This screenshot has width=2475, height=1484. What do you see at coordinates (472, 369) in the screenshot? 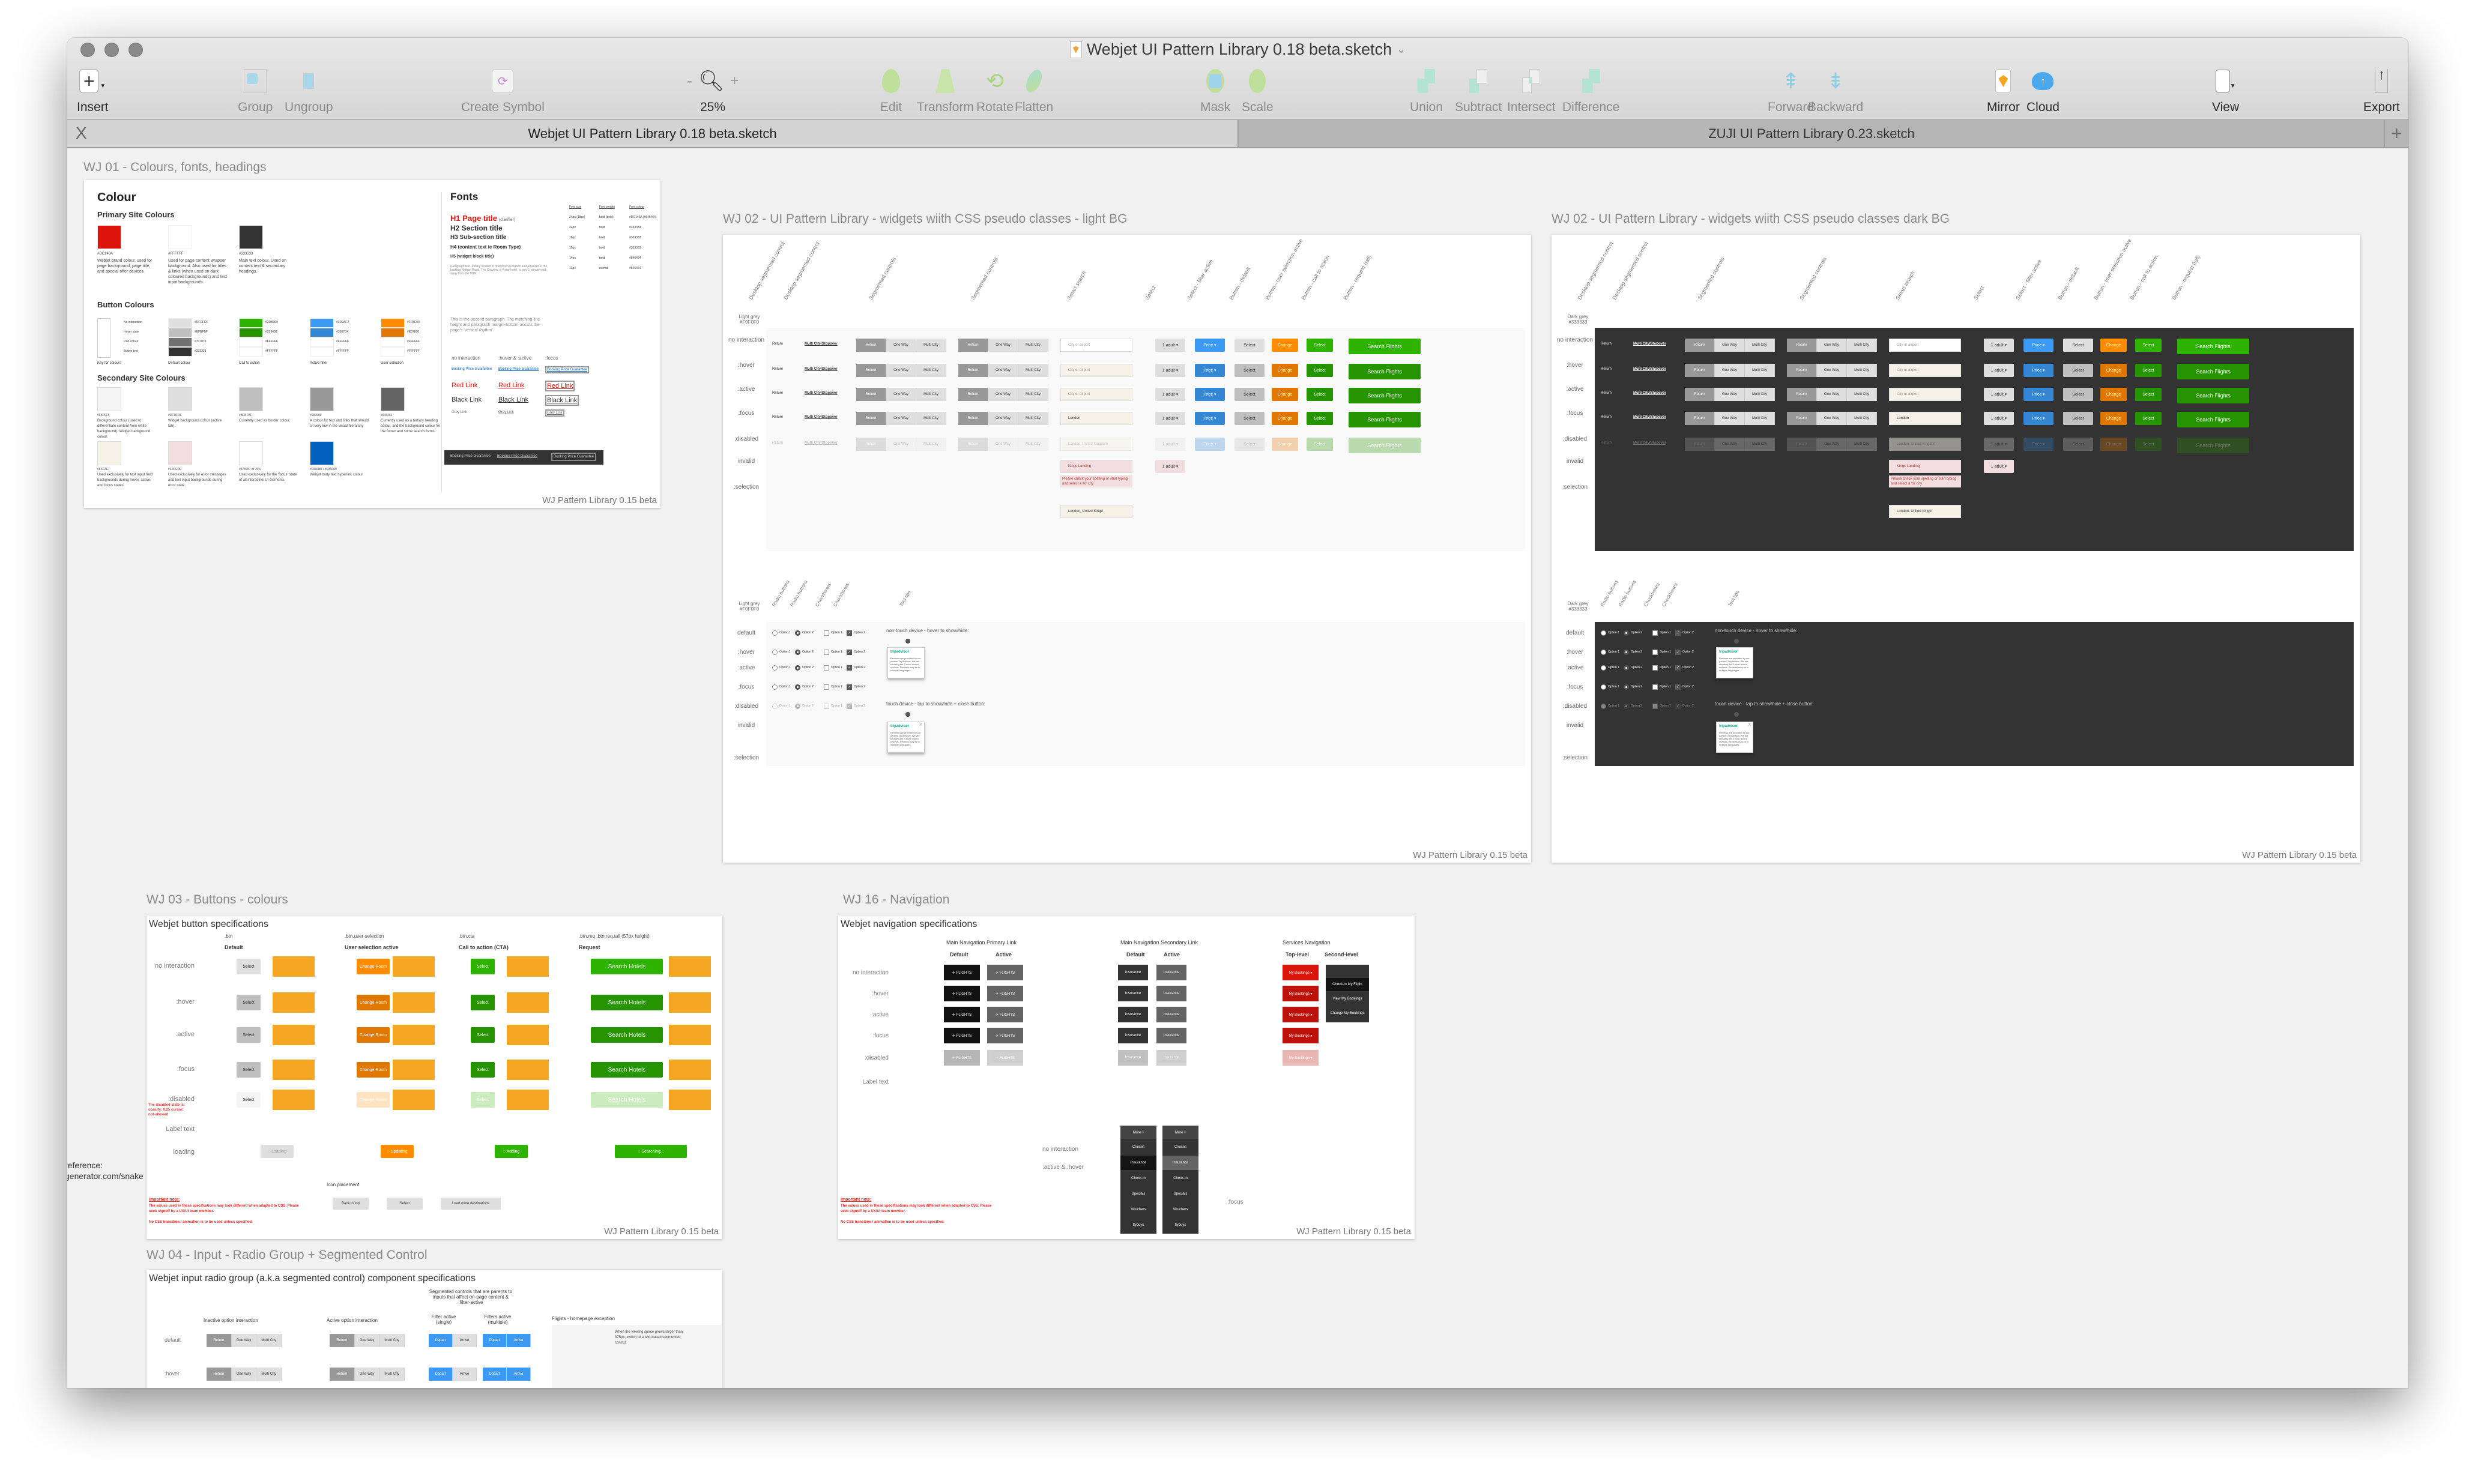
I see `link-sample: Booking Price Guarantee` at bounding box center [472, 369].